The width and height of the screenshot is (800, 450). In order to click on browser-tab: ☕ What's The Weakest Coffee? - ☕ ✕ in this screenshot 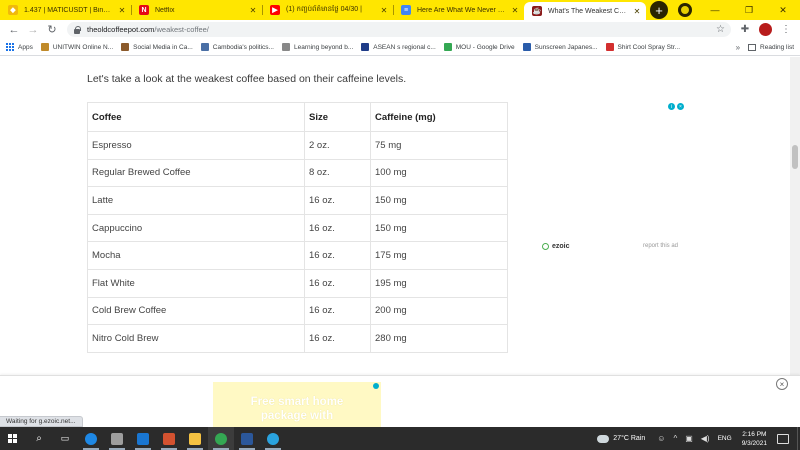, I will do `click(585, 11)`.